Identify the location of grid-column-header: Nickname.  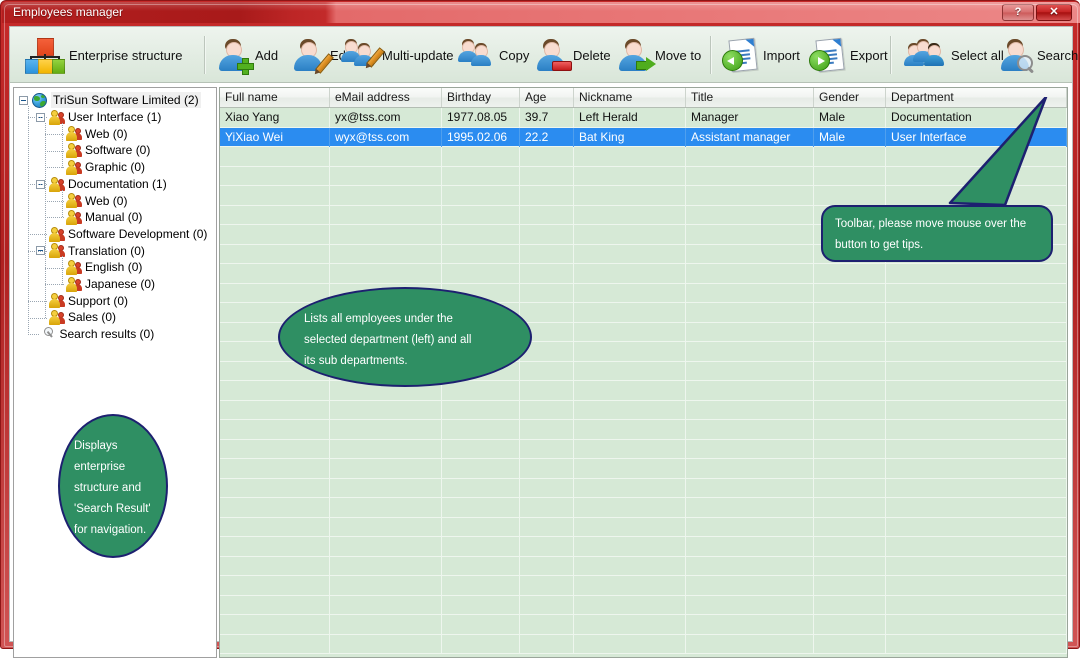
(630, 97).